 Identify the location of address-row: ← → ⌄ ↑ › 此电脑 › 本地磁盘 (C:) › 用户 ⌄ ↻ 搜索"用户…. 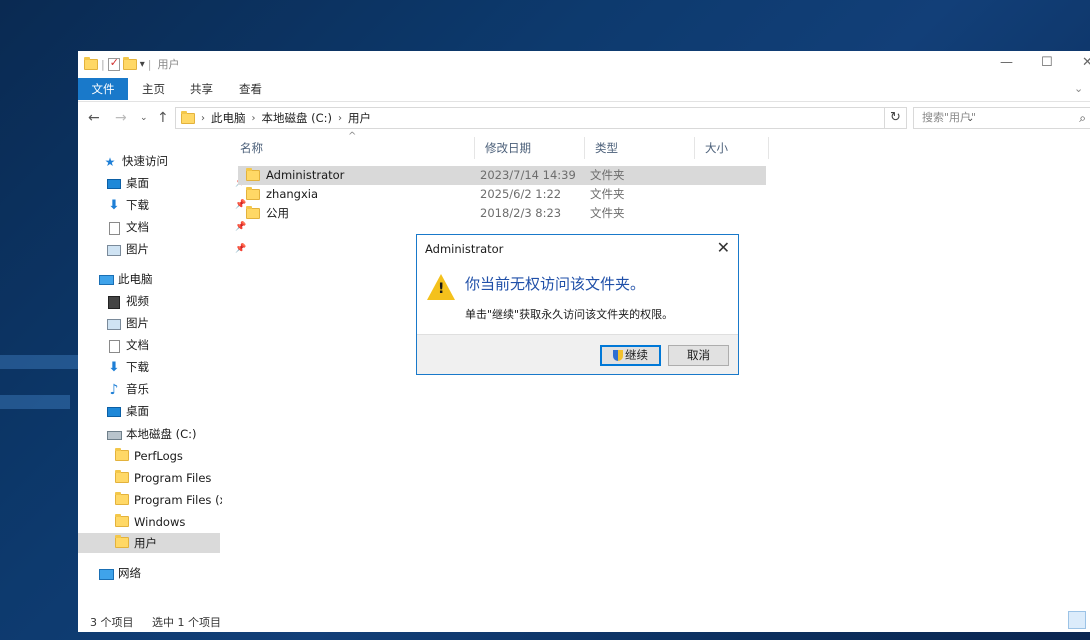
(584, 119).